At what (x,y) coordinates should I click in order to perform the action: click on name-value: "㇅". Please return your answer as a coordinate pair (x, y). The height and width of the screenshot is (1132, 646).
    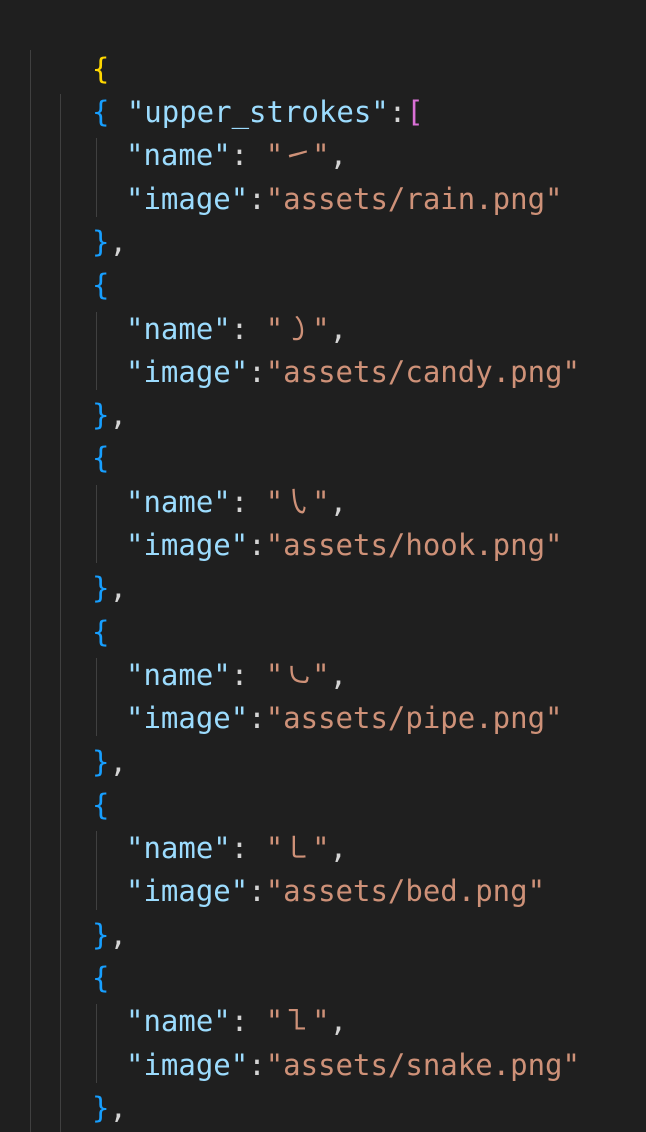
    Looking at the image, I should click on (297, 1021).